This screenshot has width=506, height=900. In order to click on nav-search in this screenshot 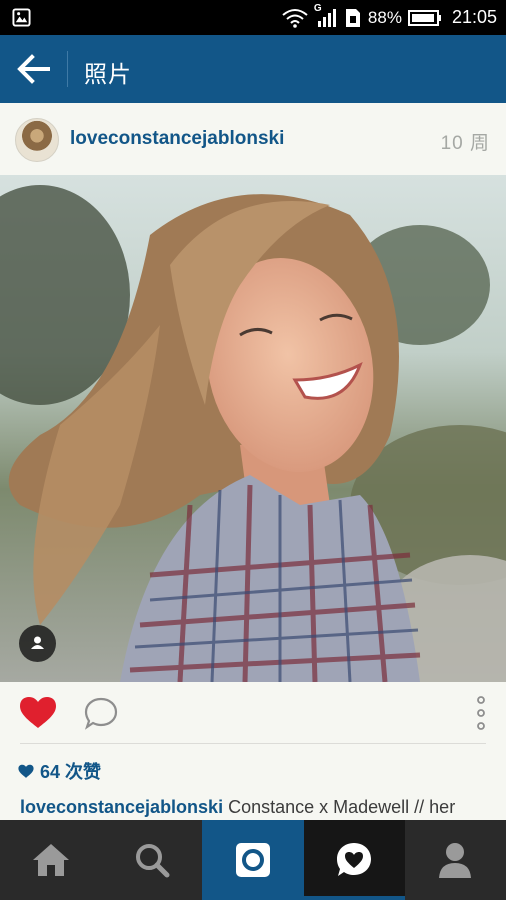, I will do `click(151, 860)`.